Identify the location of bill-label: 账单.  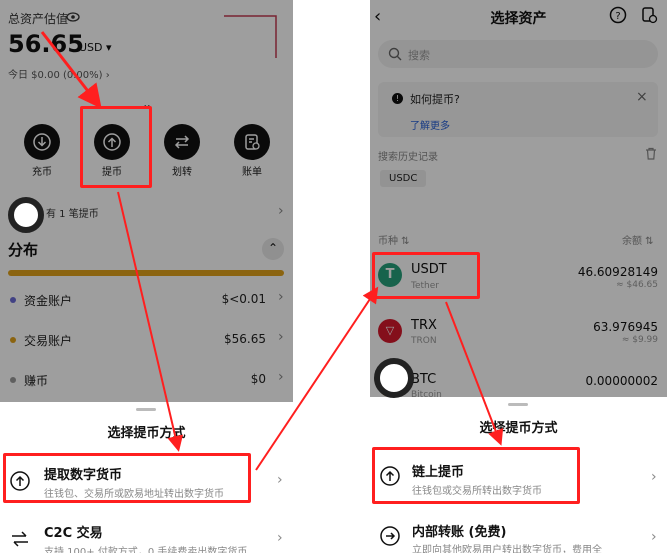
(252, 172).